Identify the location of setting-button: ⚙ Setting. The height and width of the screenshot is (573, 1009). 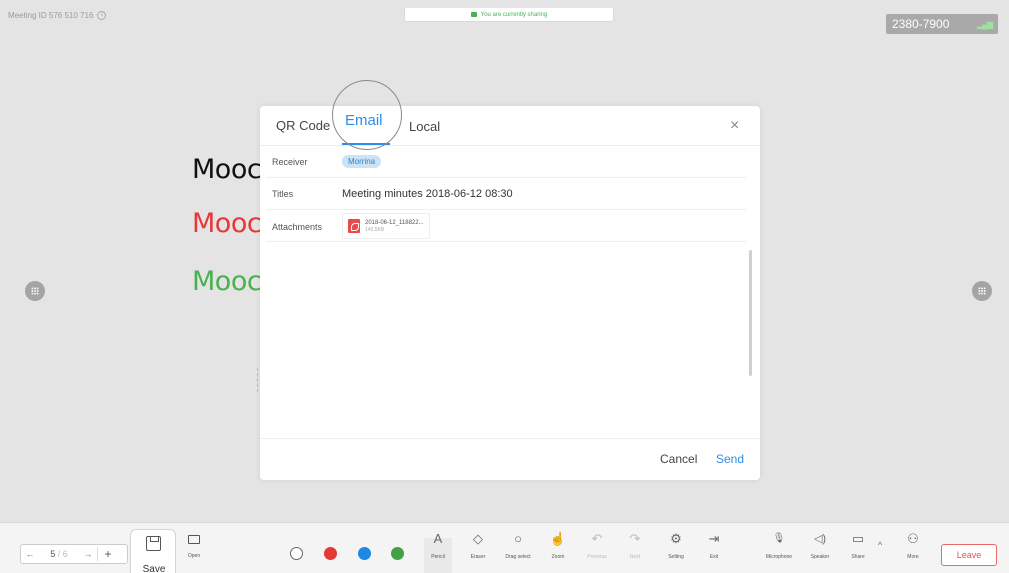
(676, 545).